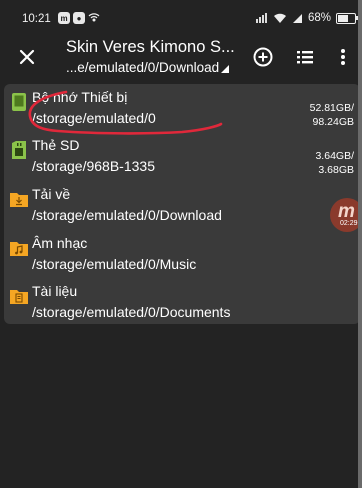 This screenshot has height=488, width=362. I want to click on notification-icons: m ●, so click(79, 18).